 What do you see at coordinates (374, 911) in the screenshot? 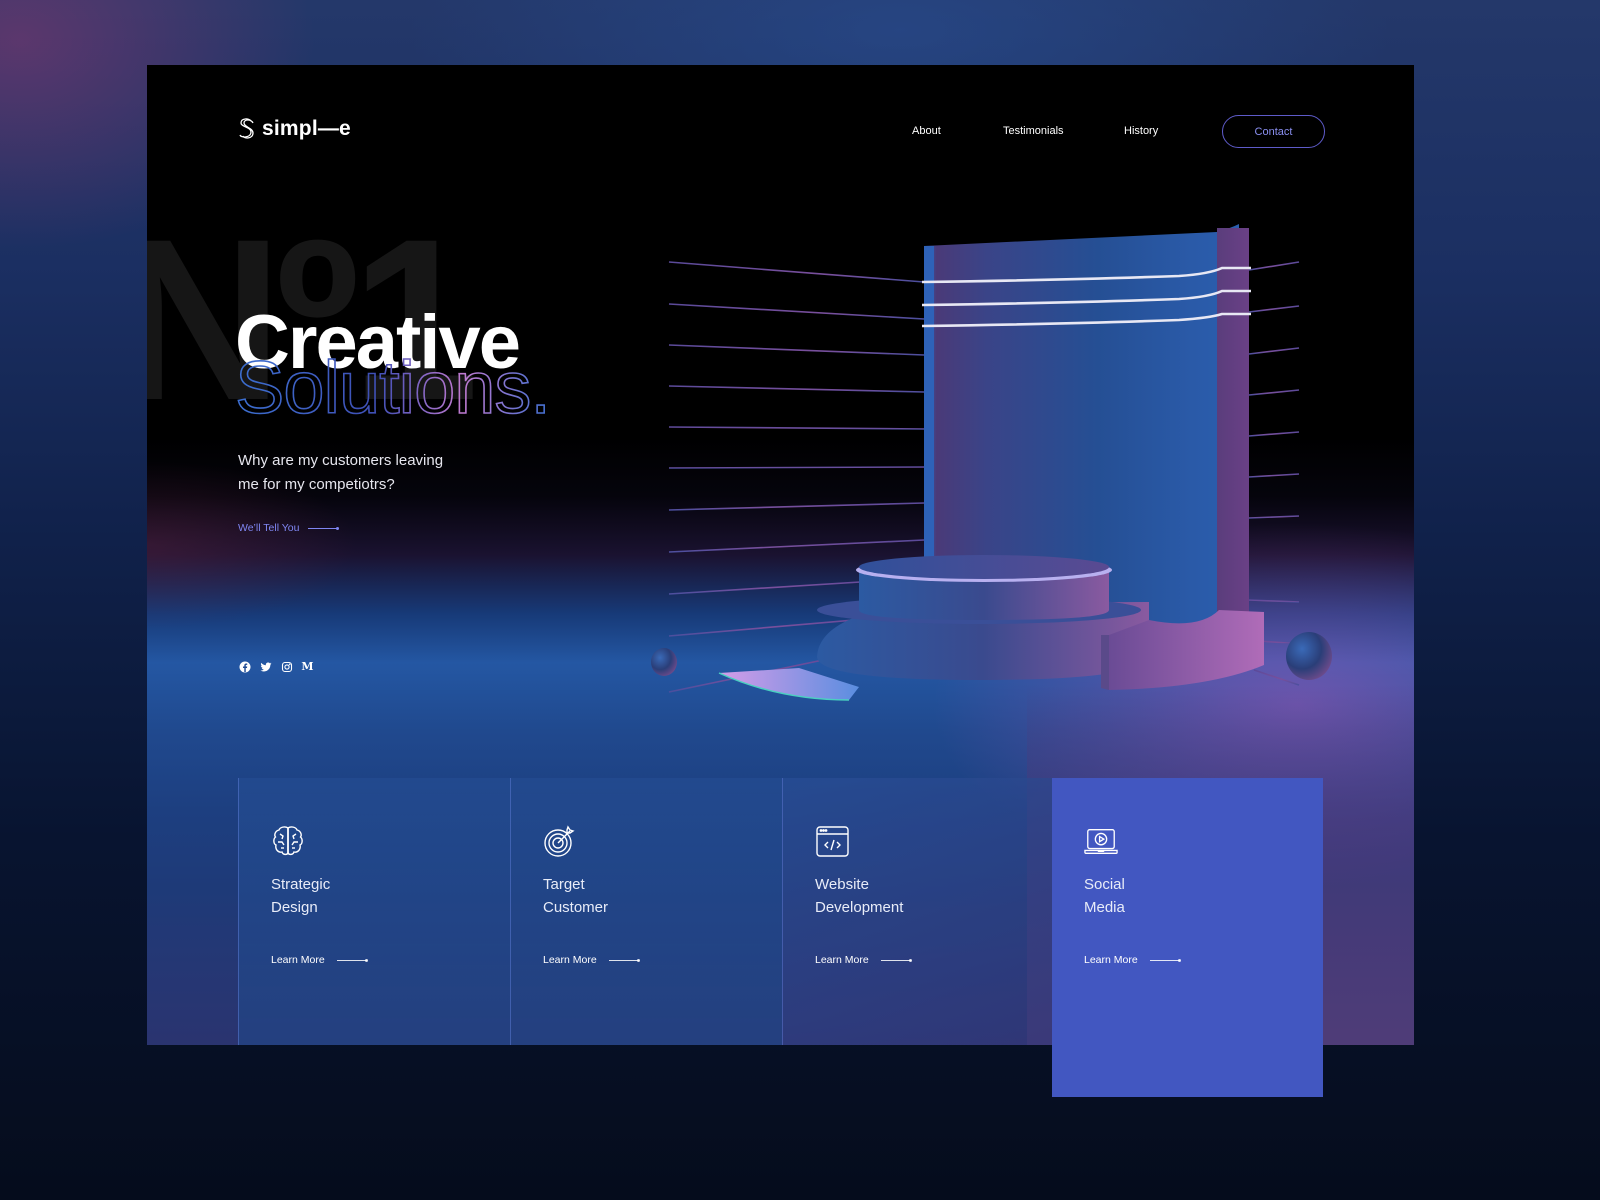
I see `service-card-strategic-design: Strategic Design Learn More` at bounding box center [374, 911].